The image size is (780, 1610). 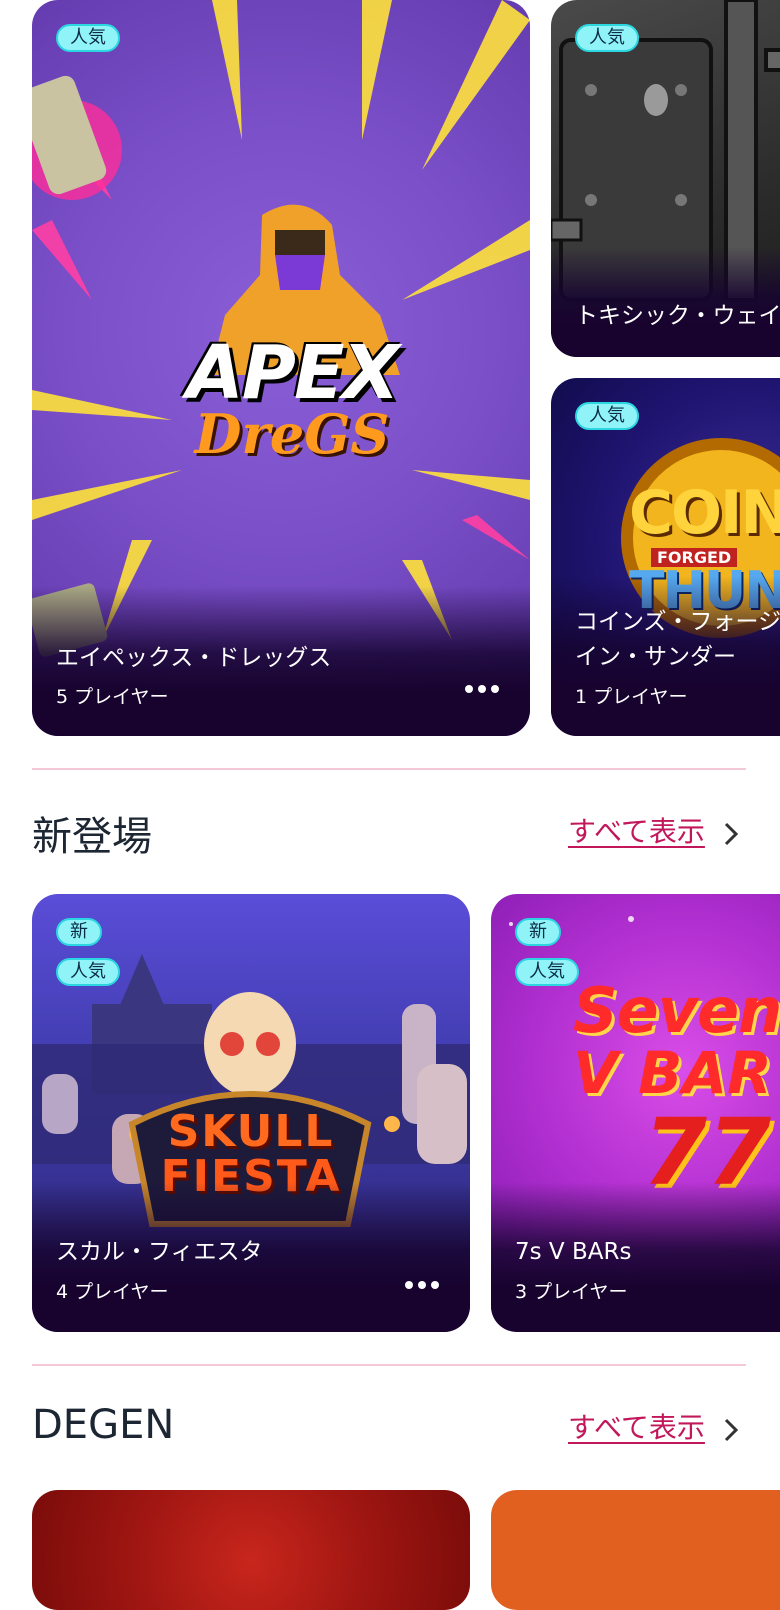 I want to click on game-card-7s-v-bars: Seven V BAR 77 新 人気 7s V BARs 3 プレイヤー, so click(x=635, y=1113).